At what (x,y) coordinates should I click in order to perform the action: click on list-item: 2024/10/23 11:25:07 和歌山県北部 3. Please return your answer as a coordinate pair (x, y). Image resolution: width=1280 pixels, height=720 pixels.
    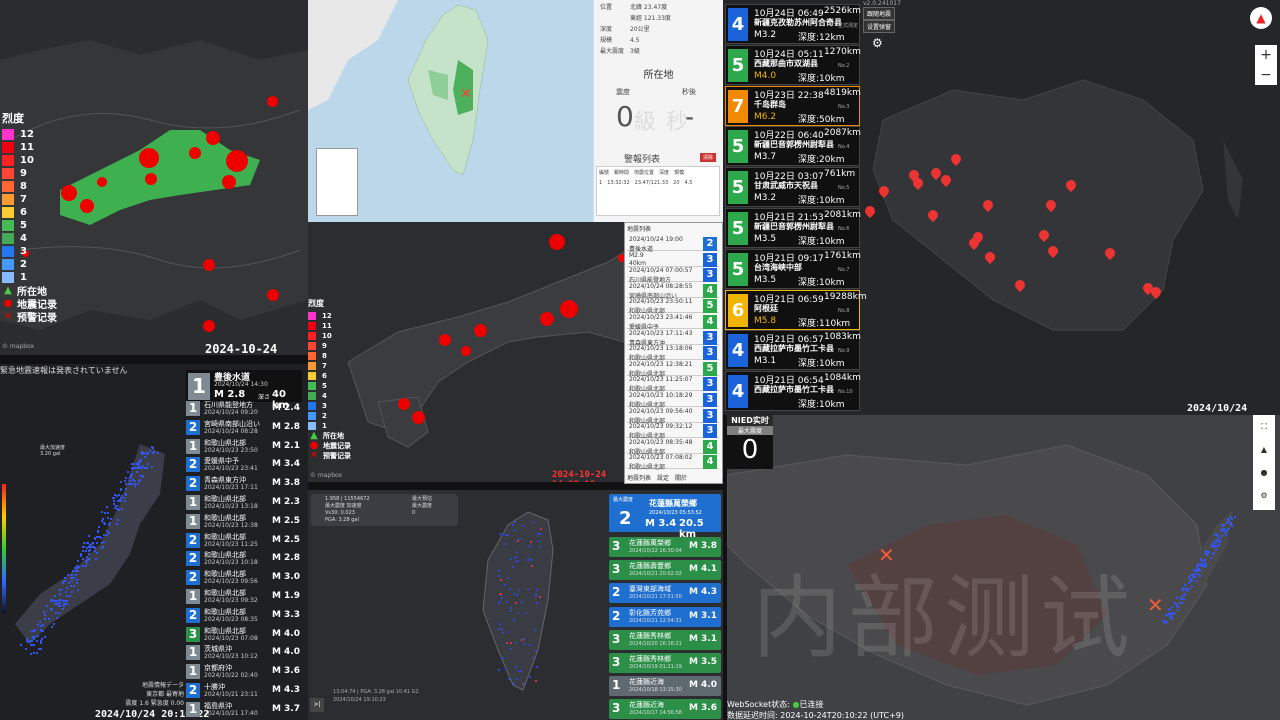
    Looking at the image, I should click on (673, 384).